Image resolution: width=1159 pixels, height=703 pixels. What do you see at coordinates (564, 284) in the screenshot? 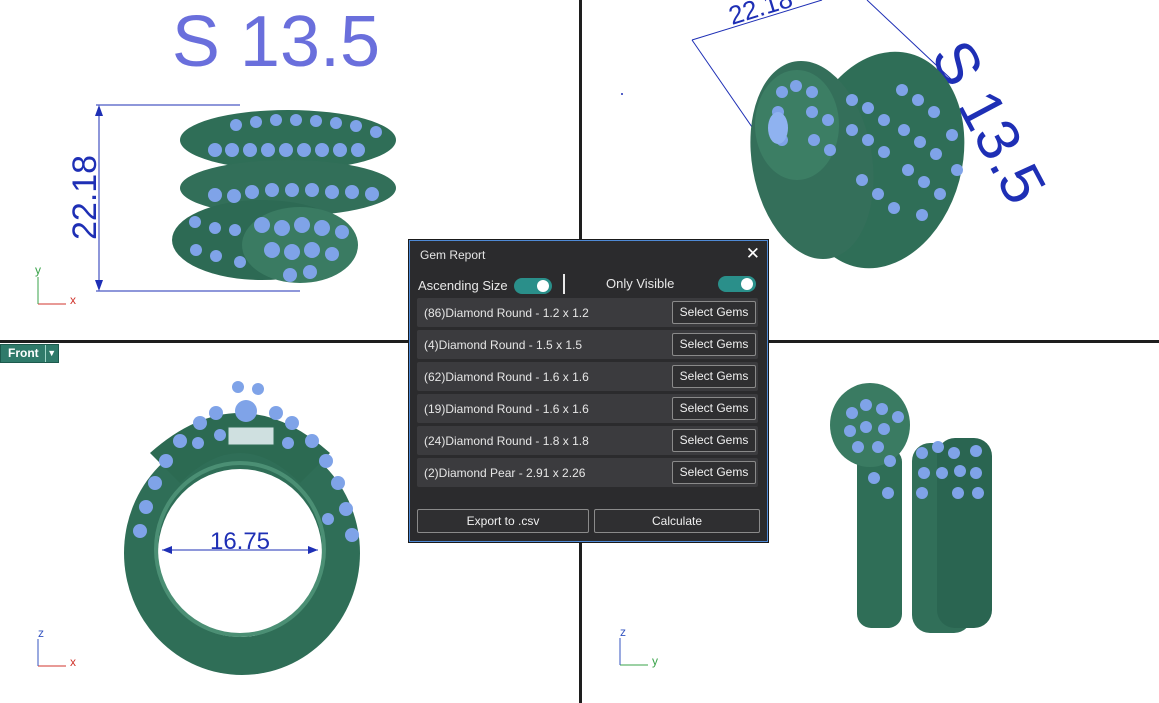
I see `options-separator` at bounding box center [564, 284].